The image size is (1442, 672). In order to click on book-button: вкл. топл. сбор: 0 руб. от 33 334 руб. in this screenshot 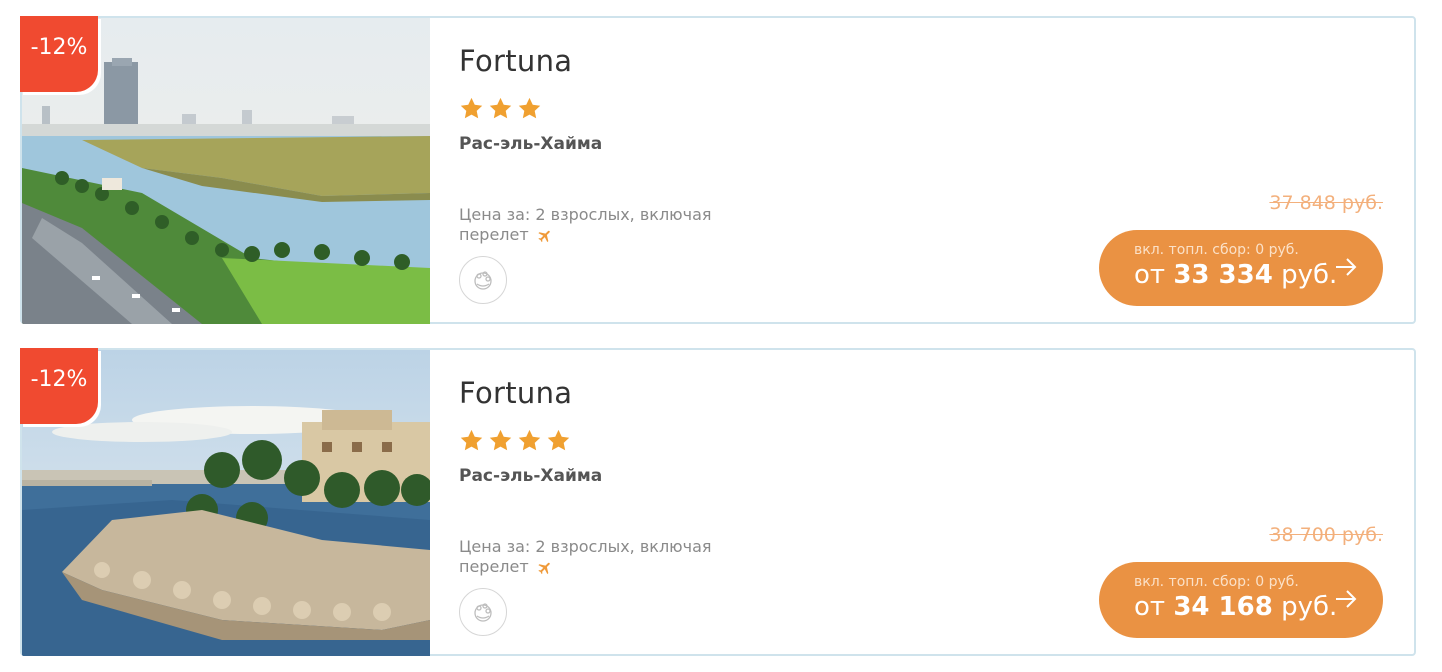, I will do `click(1241, 268)`.